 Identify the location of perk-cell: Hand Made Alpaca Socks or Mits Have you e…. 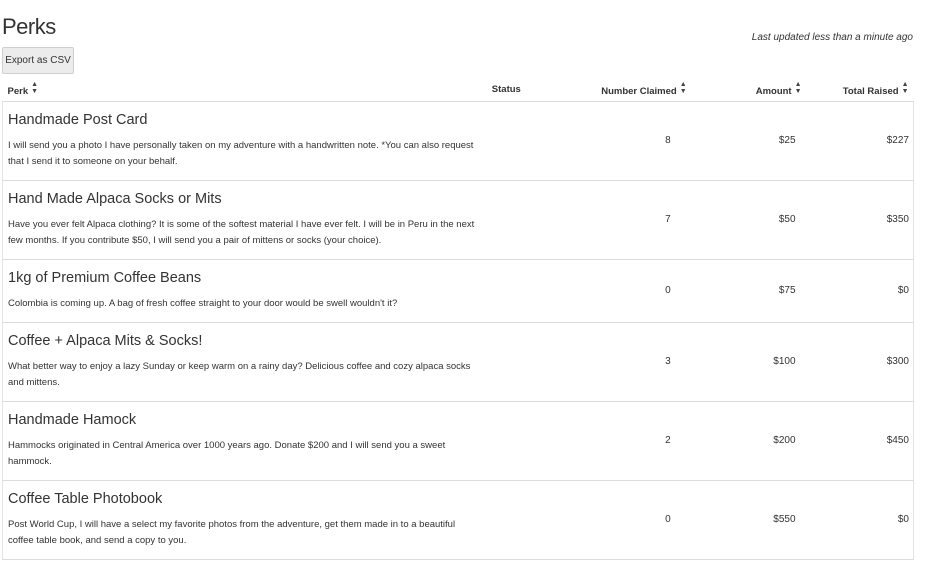
(244, 220).